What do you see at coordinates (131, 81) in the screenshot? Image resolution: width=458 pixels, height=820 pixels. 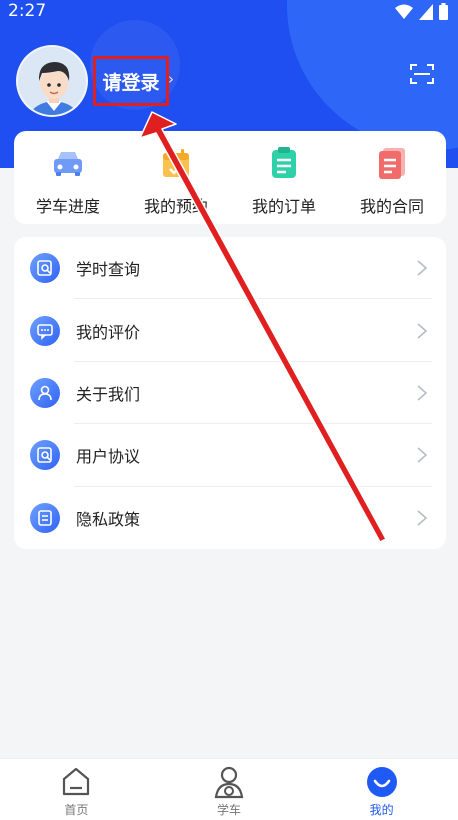 I see `login-button: 请登录` at bounding box center [131, 81].